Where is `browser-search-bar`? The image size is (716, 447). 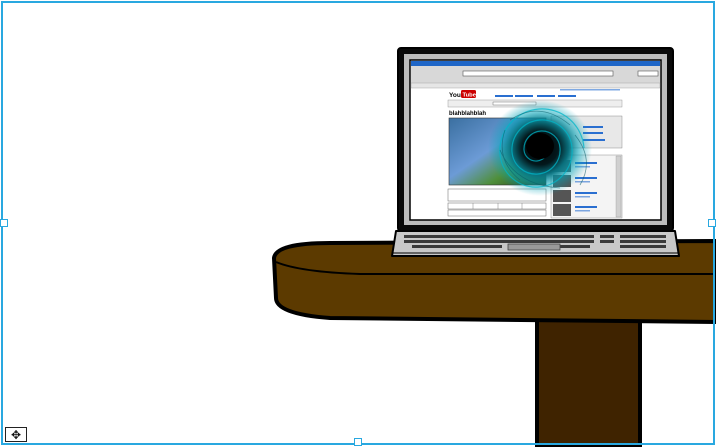
browser-search-bar is located at coordinates (648, 73).